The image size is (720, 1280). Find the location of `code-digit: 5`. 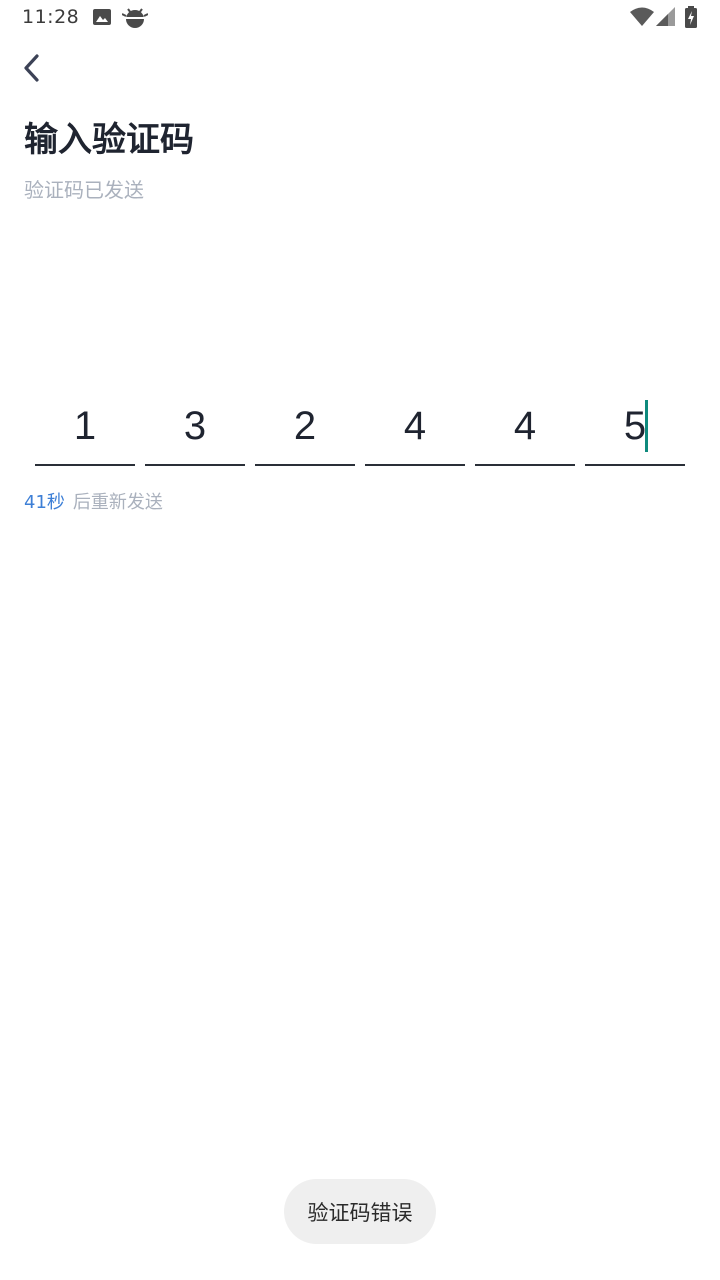

code-digit: 5 is located at coordinates (635, 426).